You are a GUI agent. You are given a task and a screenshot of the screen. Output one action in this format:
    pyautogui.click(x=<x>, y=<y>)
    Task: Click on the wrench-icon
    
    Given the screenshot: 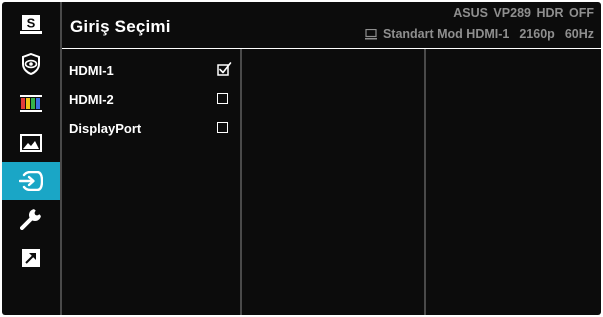 What is the action you would take?
    pyautogui.click(x=30, y=219)
    